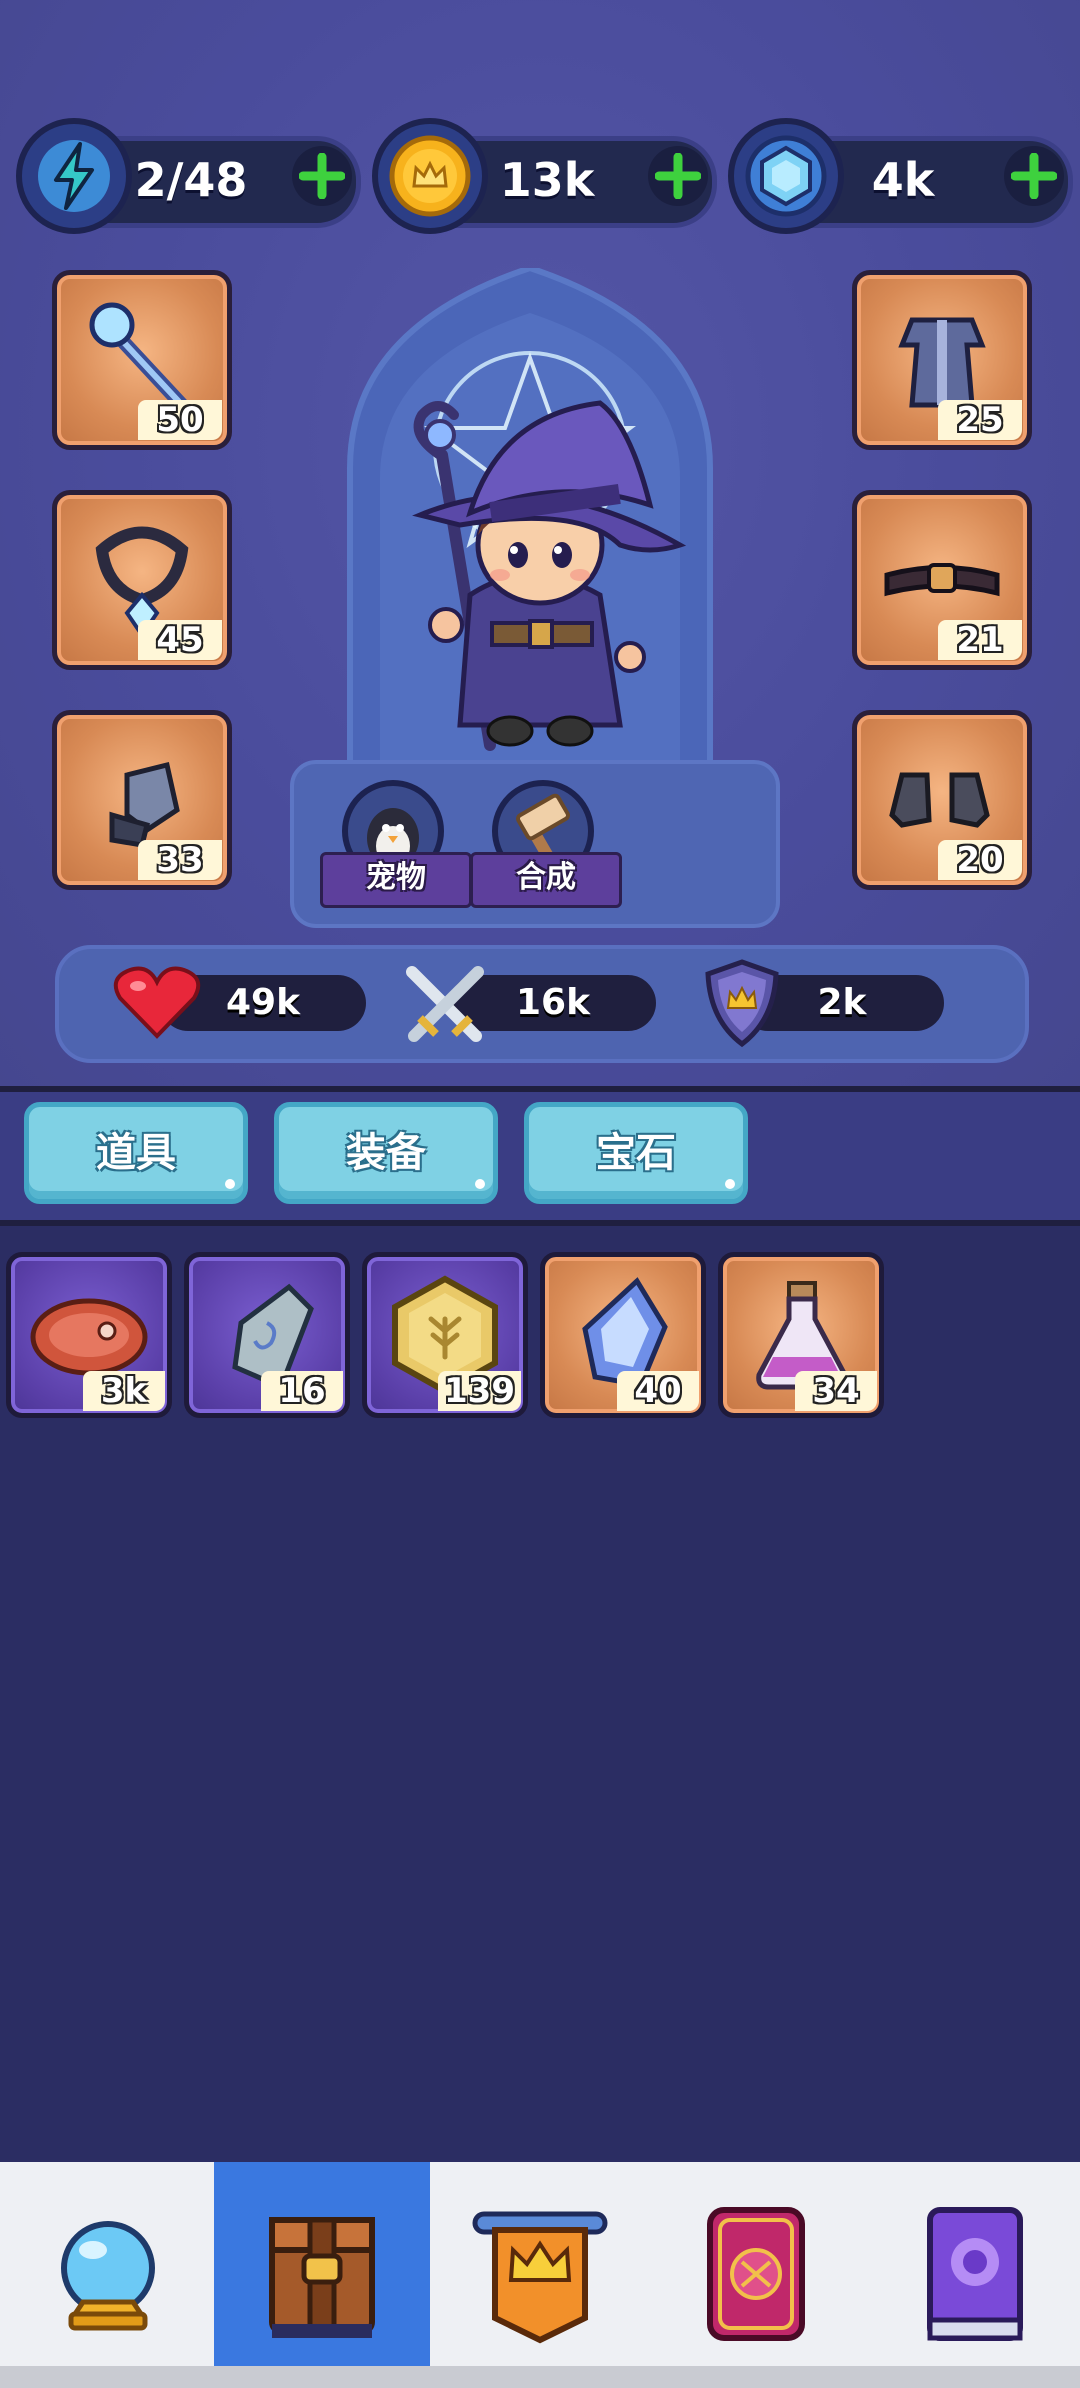 The height and width of the screenshot is (2388, 1080). What do you see at coordinates (836, 1391) in the screenshot?
I see `item-count: 34` at bounding box center [836, 1391].